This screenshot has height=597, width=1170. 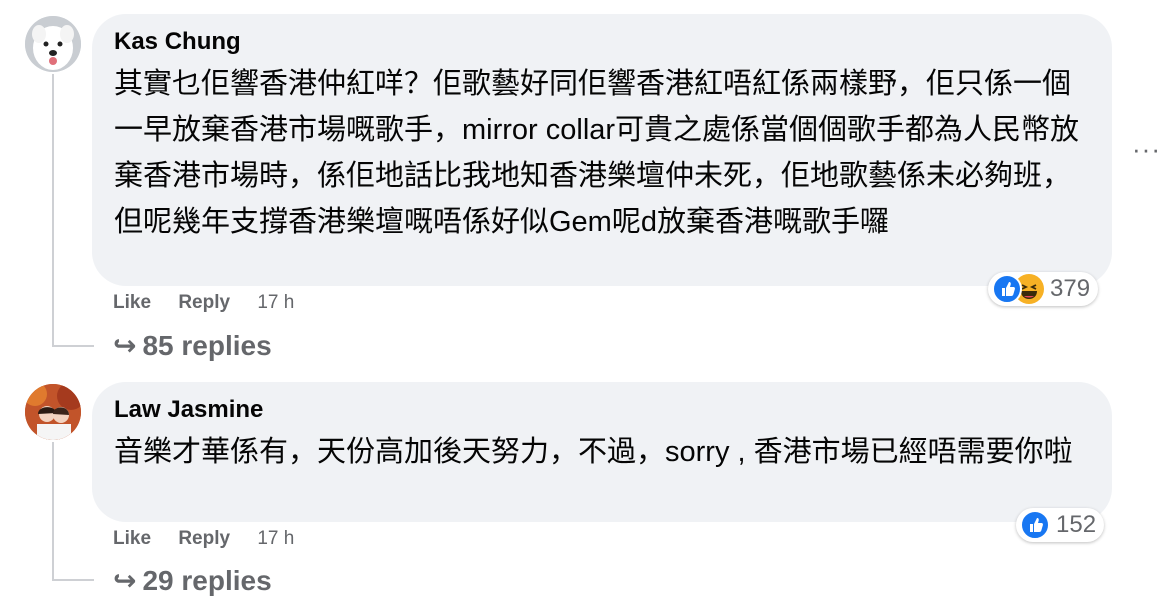 I want to click on reaction-summary: 379, so click(x=1043, y=289).